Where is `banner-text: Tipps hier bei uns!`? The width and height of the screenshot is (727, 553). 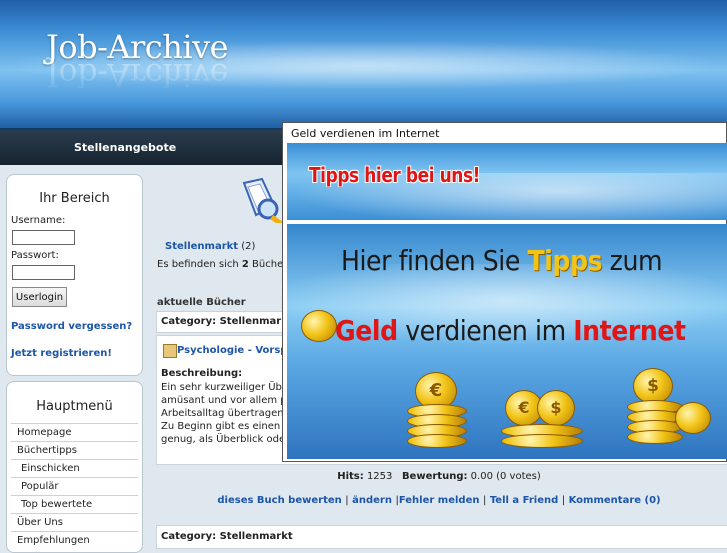 banner-text: Tipps hier bei uns! is located at coordinates (395, 175).